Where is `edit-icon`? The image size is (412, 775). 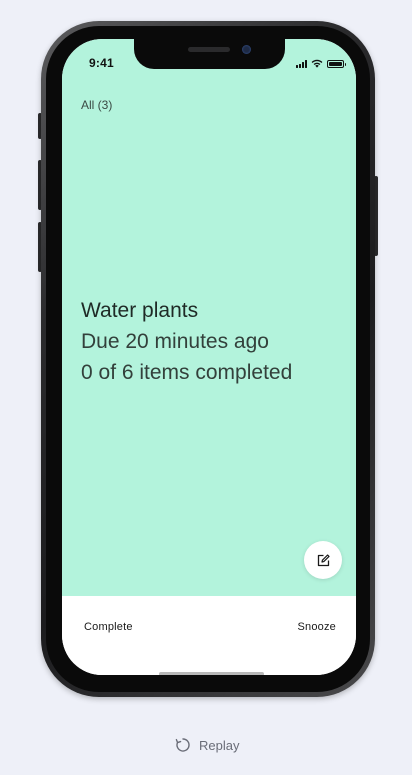 edit-icon is located at coordinates (323, 559).